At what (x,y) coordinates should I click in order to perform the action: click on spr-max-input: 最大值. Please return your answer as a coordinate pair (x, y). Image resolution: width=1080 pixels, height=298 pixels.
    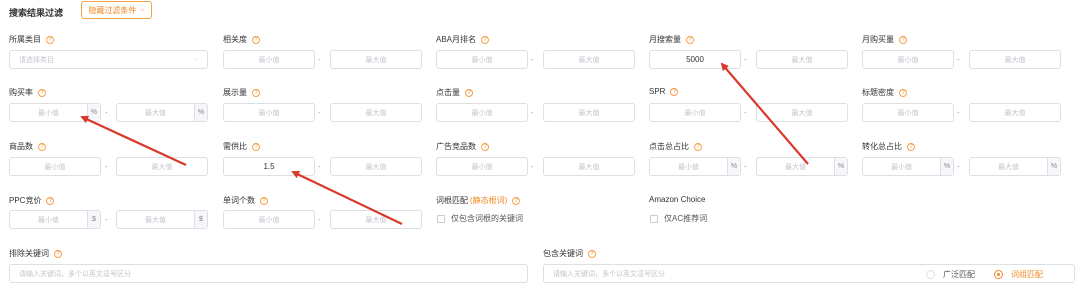
    Looking at the image, I should click on (802, 112).